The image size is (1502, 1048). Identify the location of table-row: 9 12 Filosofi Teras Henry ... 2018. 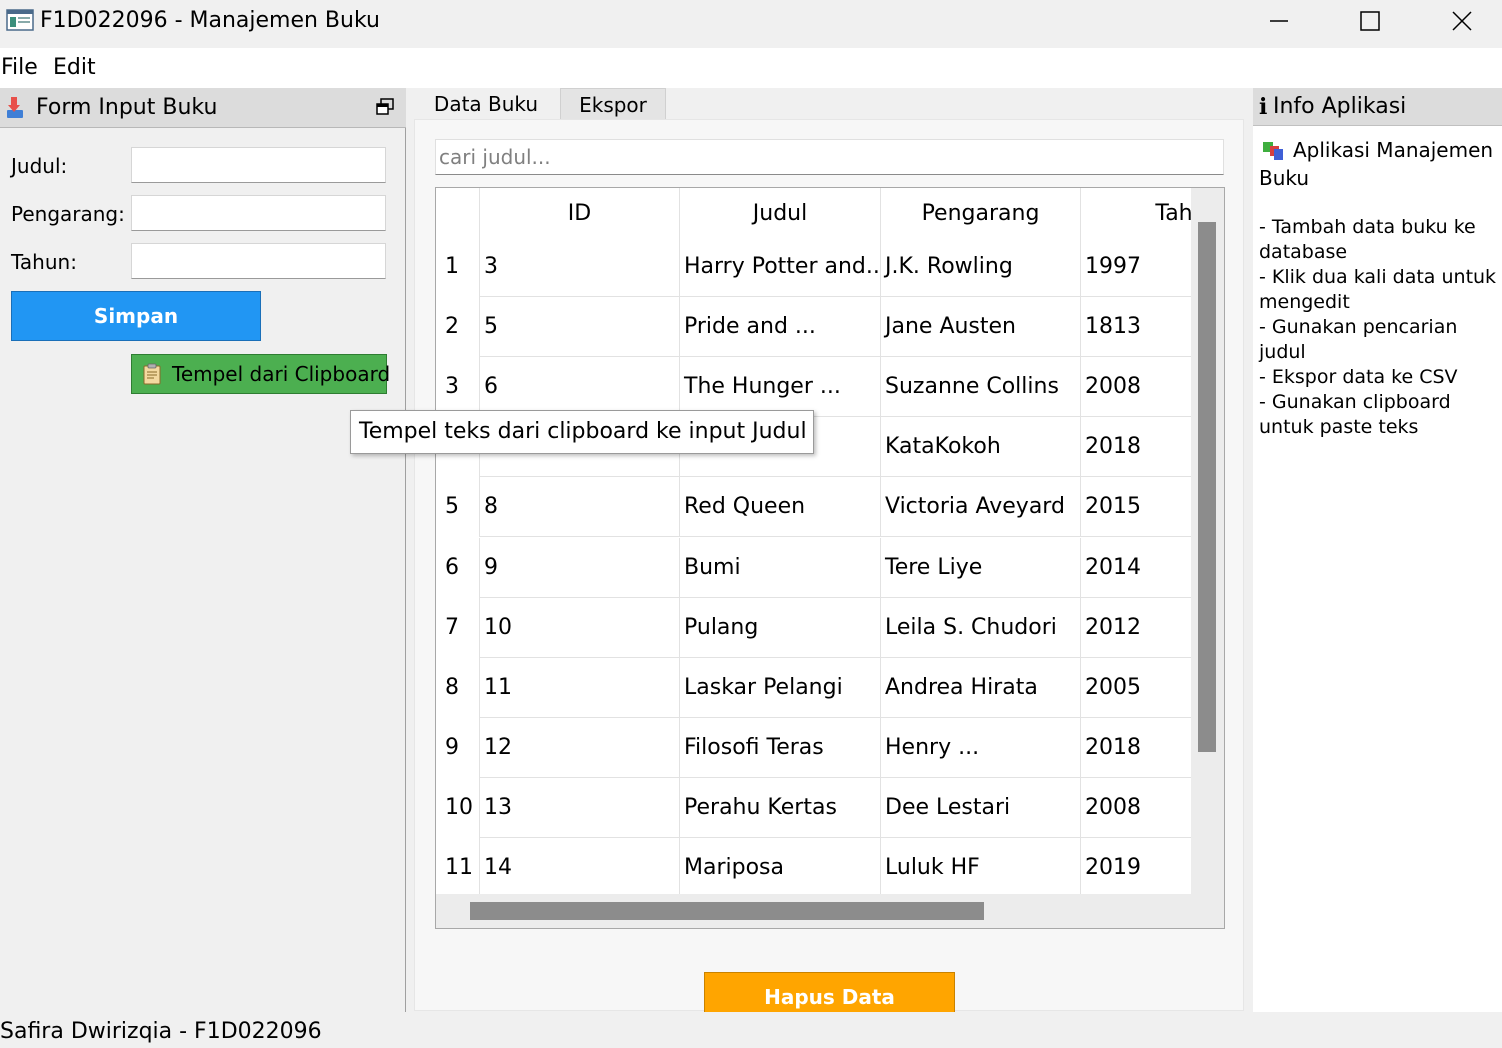
(813, 748).